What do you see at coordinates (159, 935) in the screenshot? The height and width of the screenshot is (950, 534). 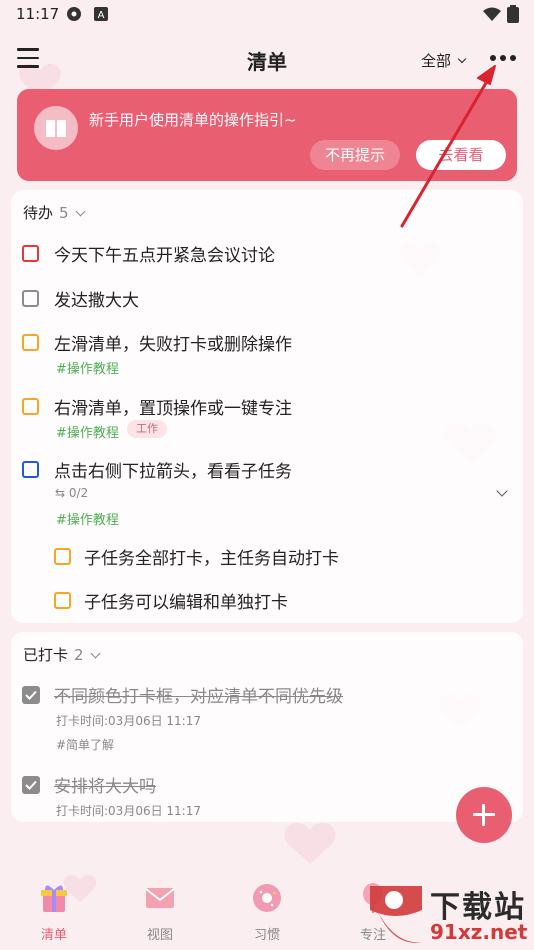 I see `nav-label: 视图` at bounding box center [159, 935].